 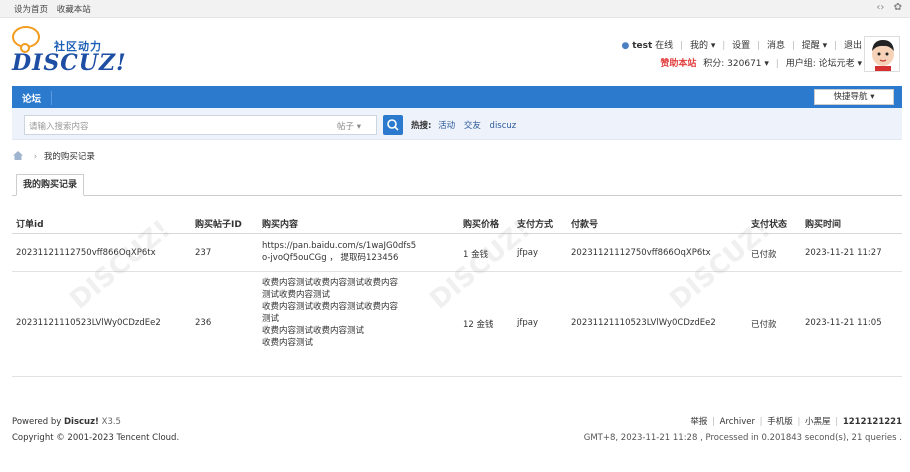 I want to click on breadcrumb: › 我的购买记录, so click(x=54, y=156).